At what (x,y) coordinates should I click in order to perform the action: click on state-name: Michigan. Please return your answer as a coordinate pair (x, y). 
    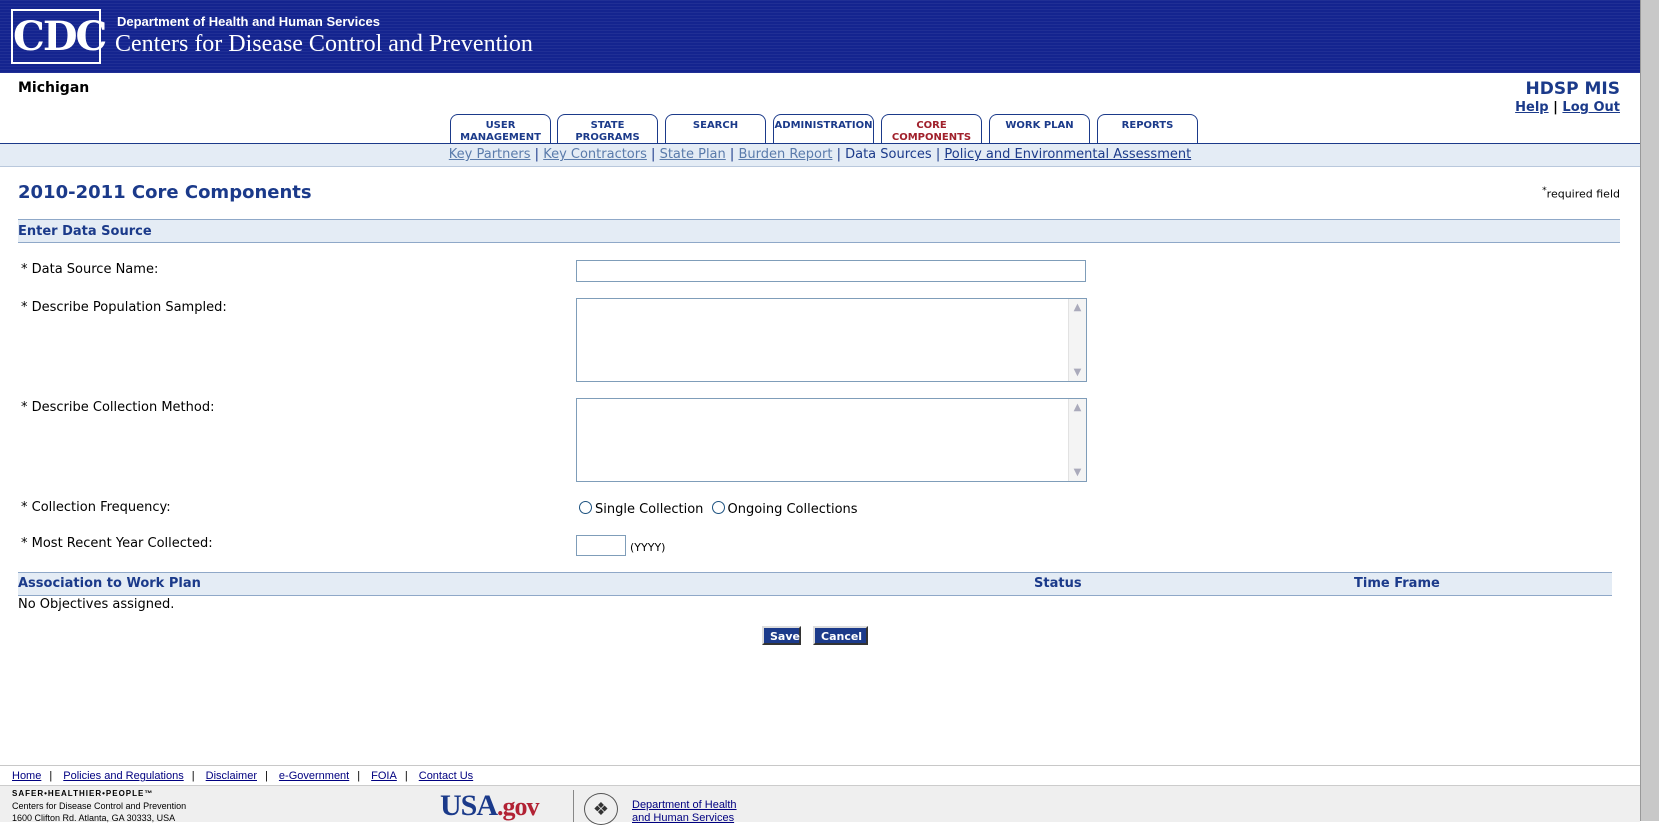
    Looking at the image, I should click on (54, 88).